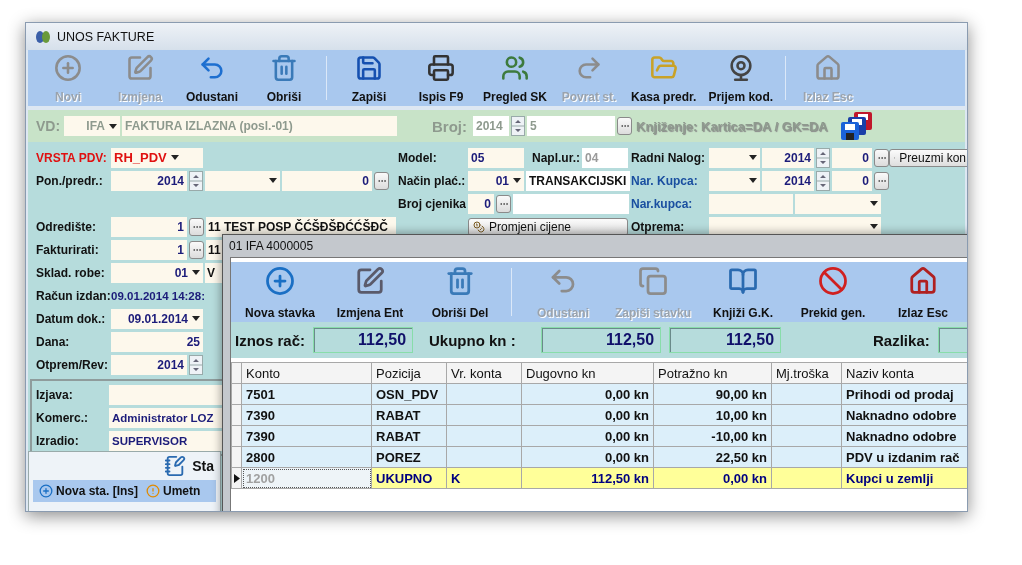  Describe the element at coordinates (599, 415) in the screenshot. I see `table-row: 7390 RABAT 0,00 kn 10,00 kn Naknadno odobre` at that location.